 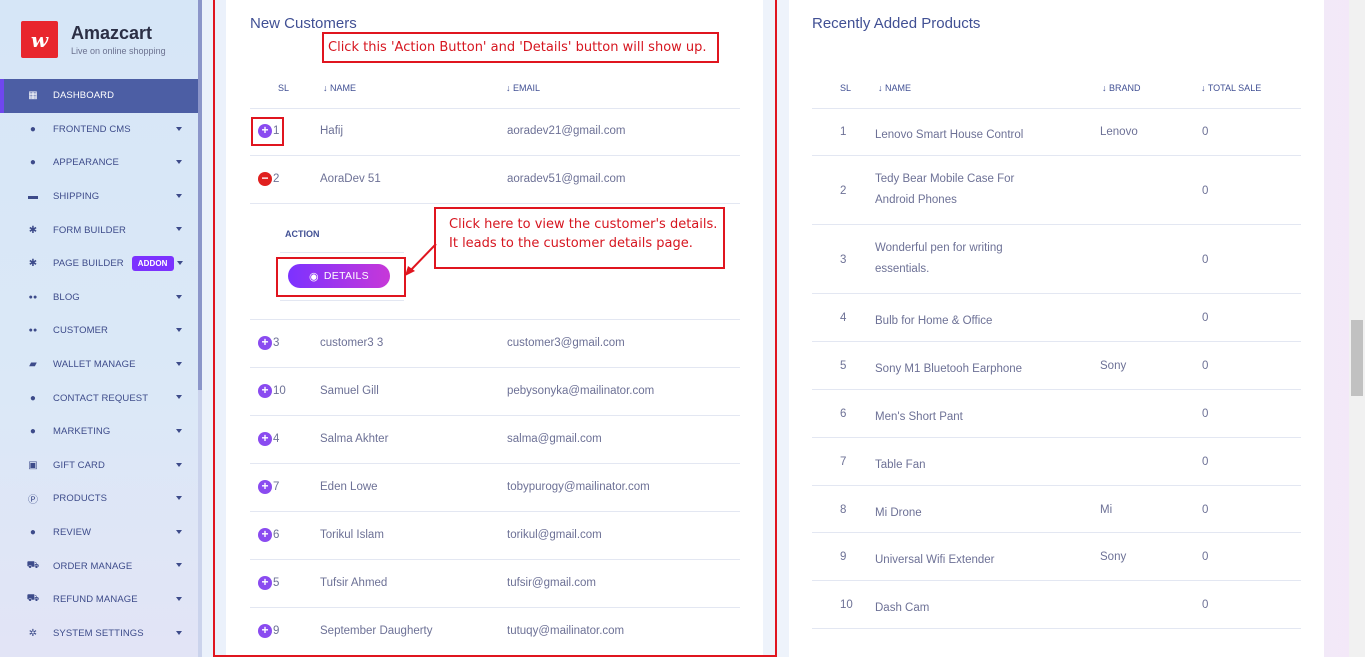 I want to click on money-icon: ▬, so click(x=33, y=197).